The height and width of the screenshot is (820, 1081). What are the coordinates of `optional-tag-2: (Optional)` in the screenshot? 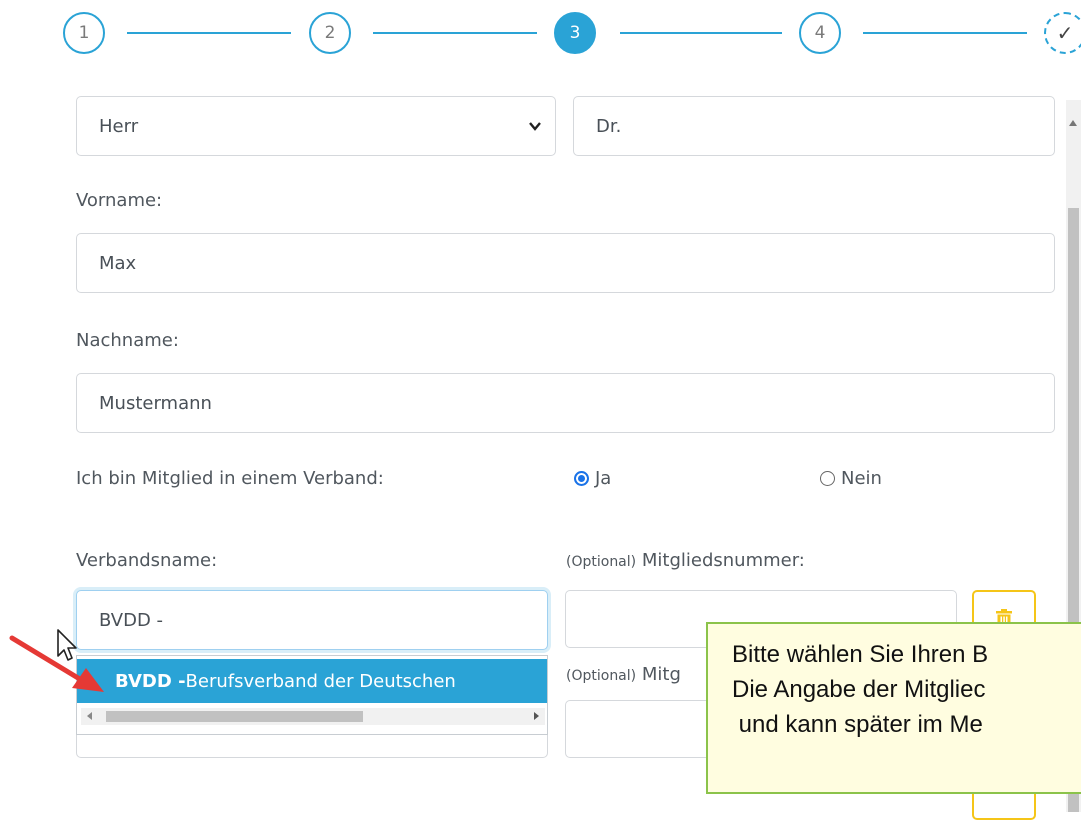 It's located at (601, 676).